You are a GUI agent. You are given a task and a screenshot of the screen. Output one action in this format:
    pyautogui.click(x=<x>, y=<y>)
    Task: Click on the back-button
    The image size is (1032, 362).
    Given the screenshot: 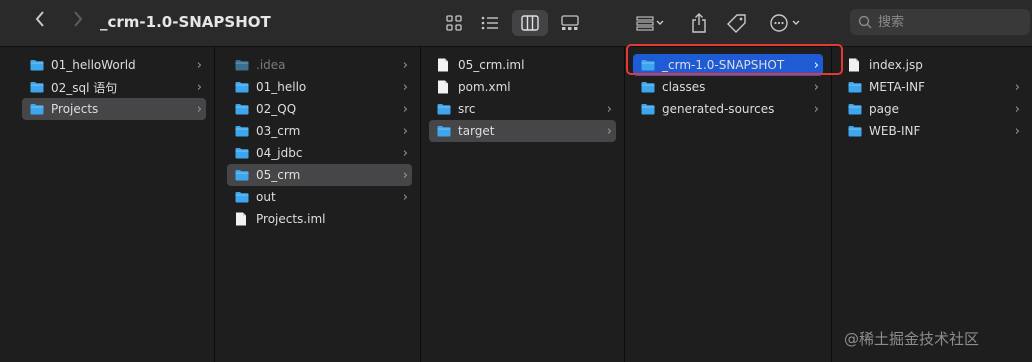 What is the action you would take?
    pyautogui.click(x=40, y=22)
    